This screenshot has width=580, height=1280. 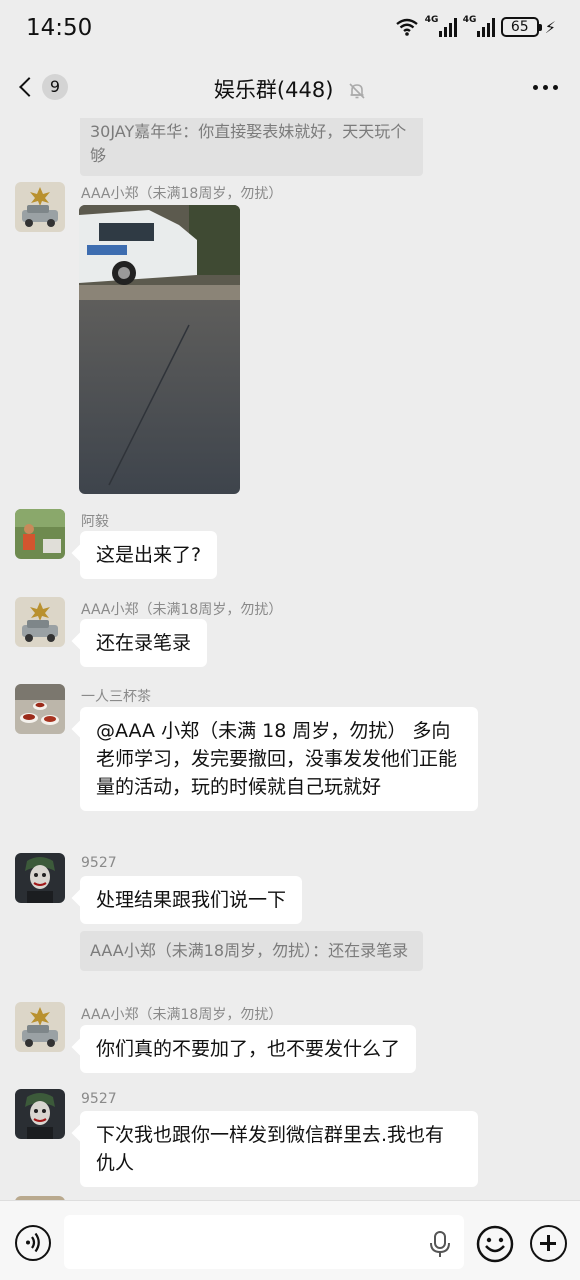 I want to click on input-bar, so click(x=290, y=1240).